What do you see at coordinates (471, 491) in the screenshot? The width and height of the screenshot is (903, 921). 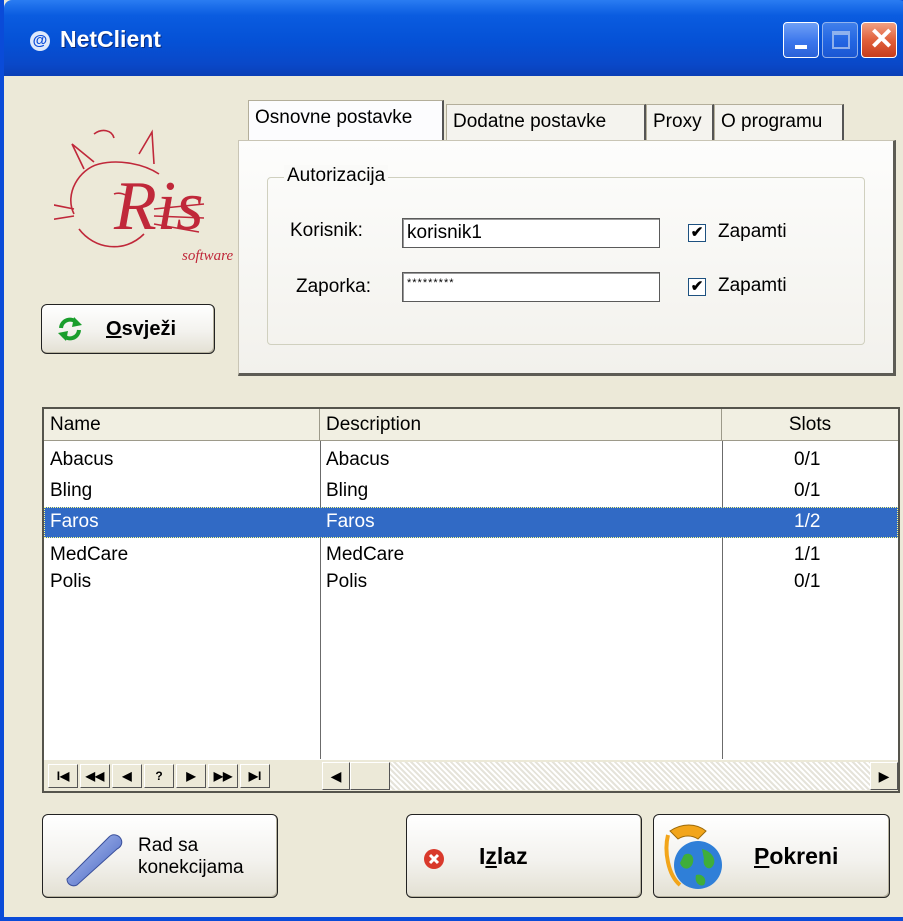 I see `table-row: Bling Bling 0/1` at bounding box center [471, 491].